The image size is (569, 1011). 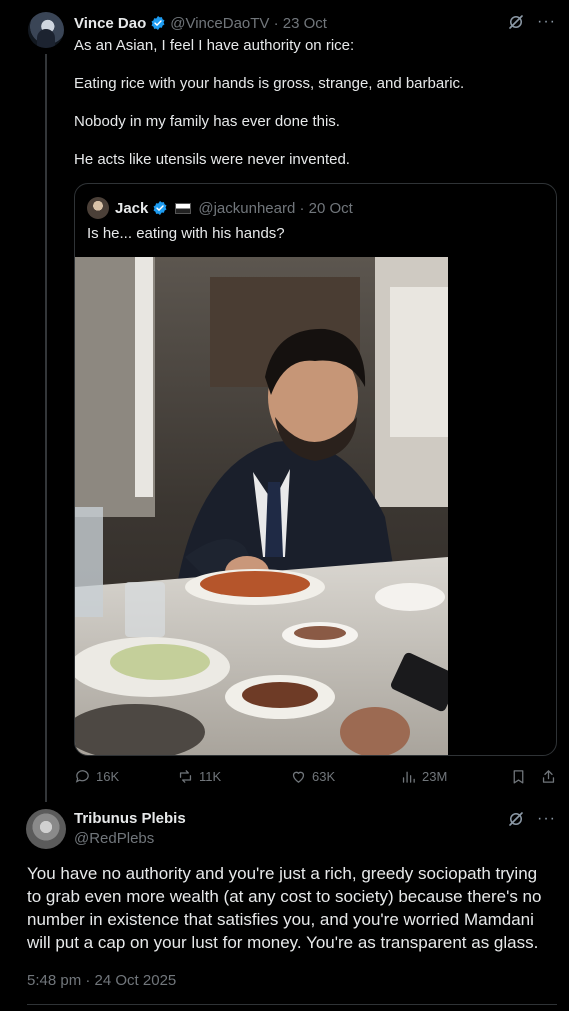 What do you see at coordinates (114, 838) in the screenshot?
I see `reply-author-handle: @RedPlebs` at bounding box center [114, 838].